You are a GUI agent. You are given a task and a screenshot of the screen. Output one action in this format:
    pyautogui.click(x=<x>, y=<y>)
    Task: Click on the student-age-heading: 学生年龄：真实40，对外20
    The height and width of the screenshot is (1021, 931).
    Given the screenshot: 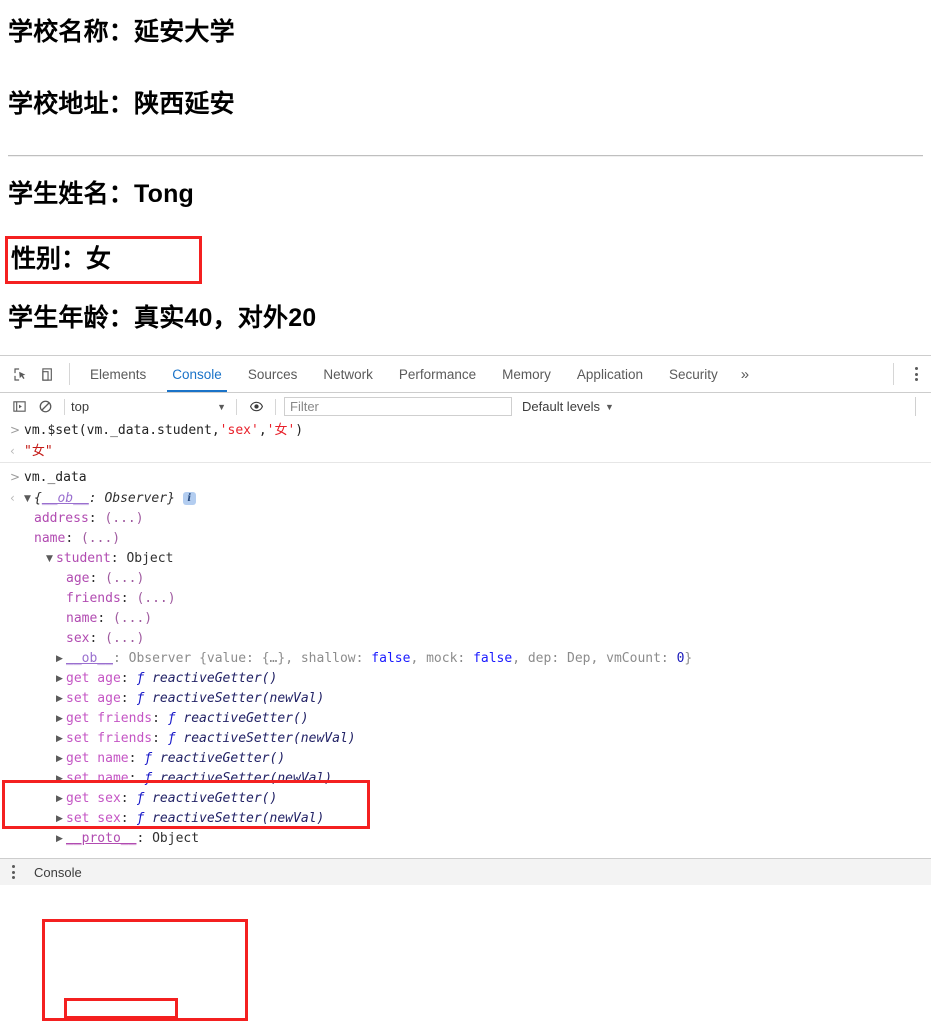 What is the action you would take?
    pyautogui.click(x=162, y=318)
    